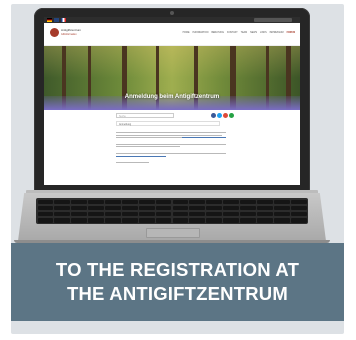 This screenshot has width=356, height=340. I want to click on laptop-trackpad, so click(173, 233).